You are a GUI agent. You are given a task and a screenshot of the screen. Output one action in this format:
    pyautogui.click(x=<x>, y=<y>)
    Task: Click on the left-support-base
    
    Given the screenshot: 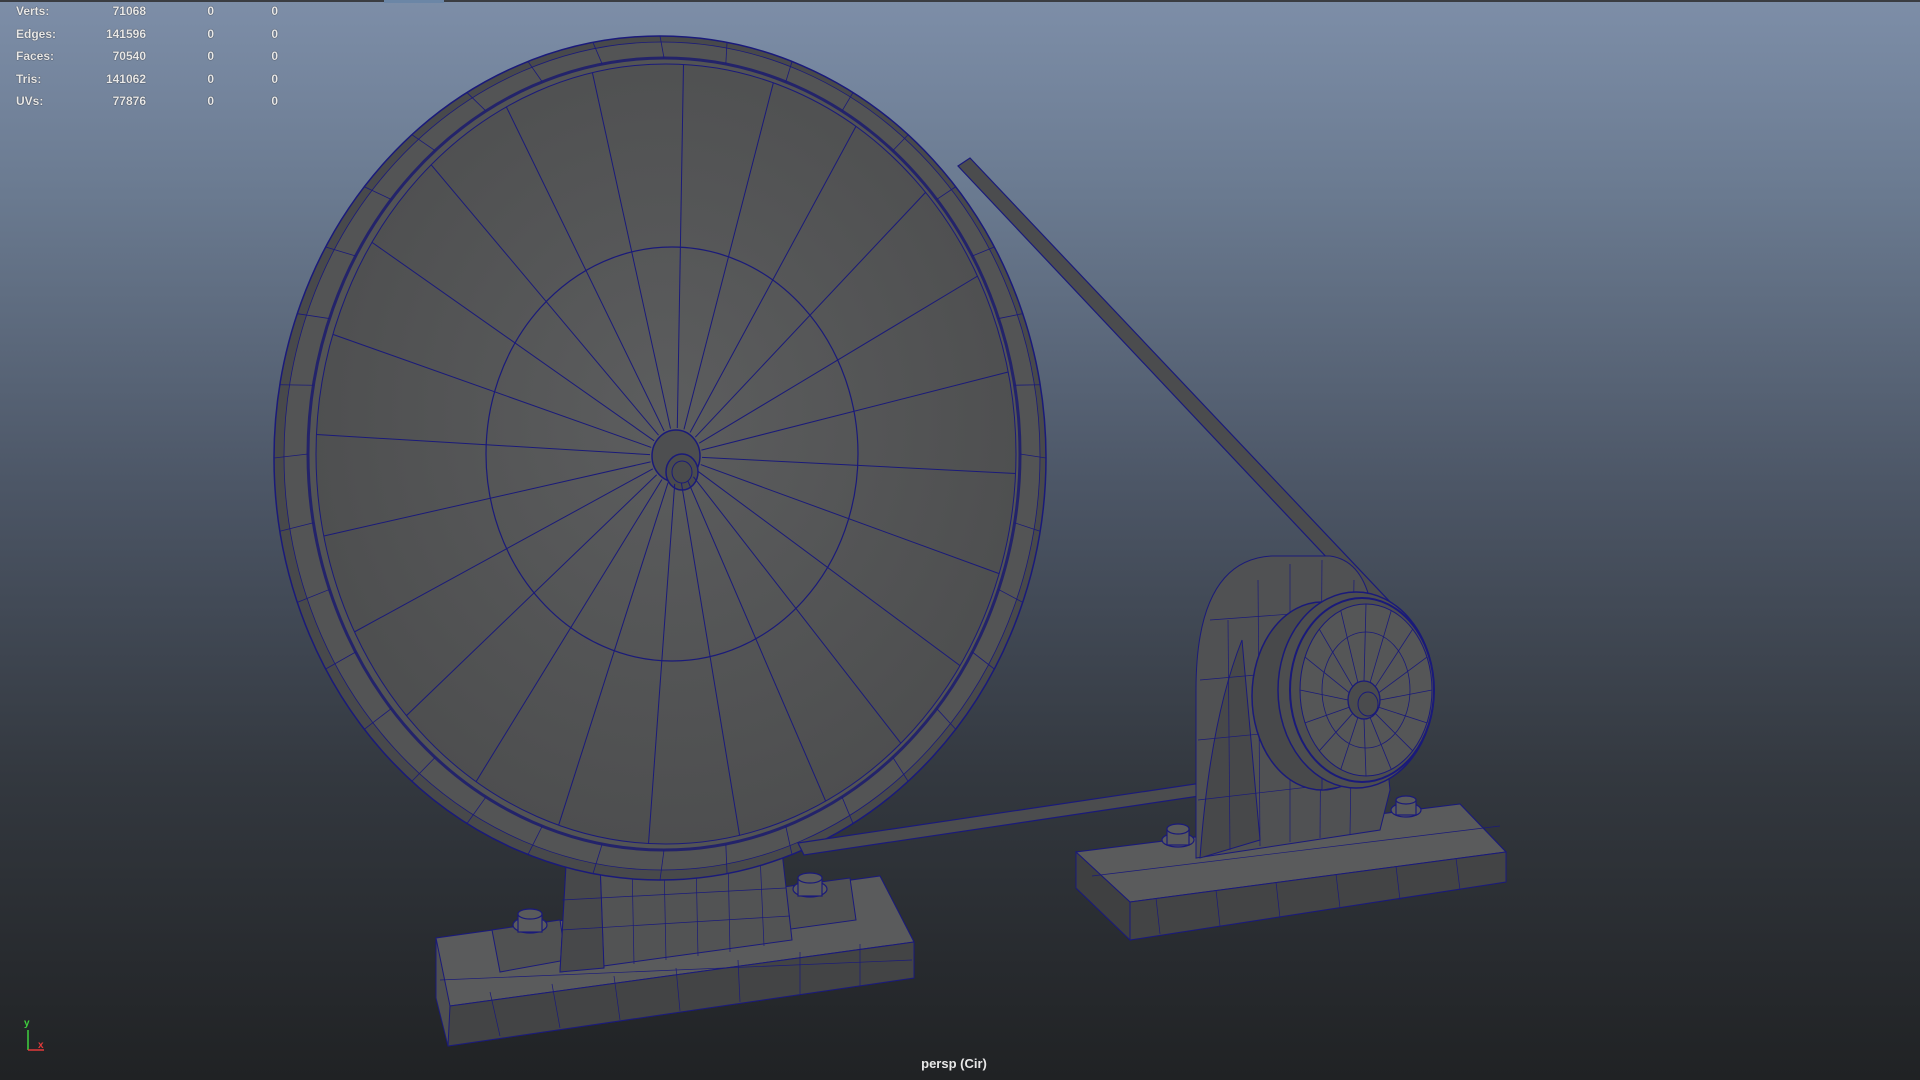 What is the action you would take?
    pyautogui.click(x=675, y=949)
    